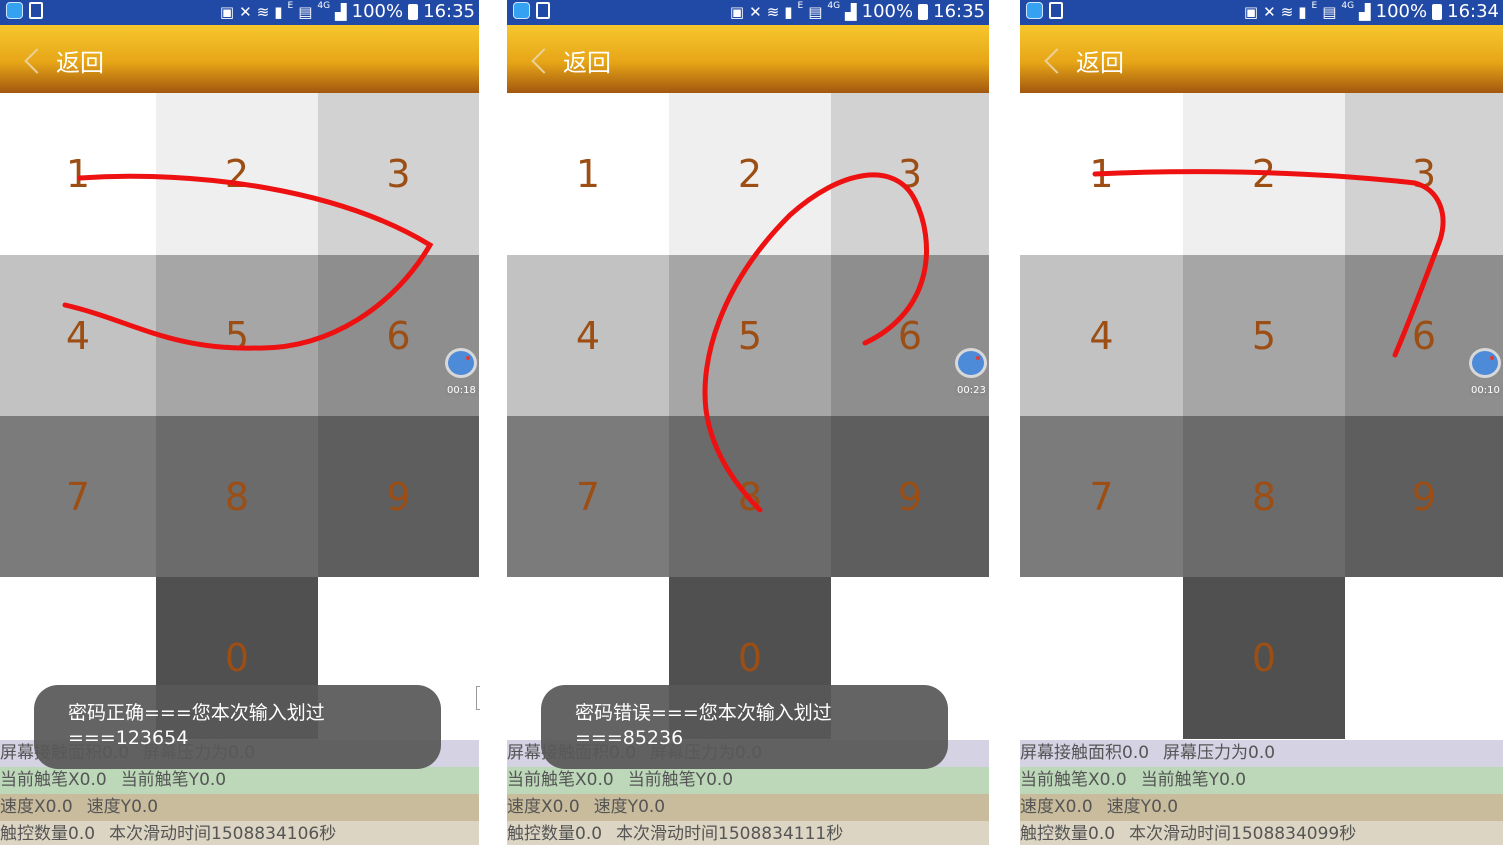 Image resolution: width=1503 pixels, height=845 pixels. What do you see at coordinates (629, 738) in the screenshot?
I see `toast-line-2: ===85236` at bounding box center [629, 738].